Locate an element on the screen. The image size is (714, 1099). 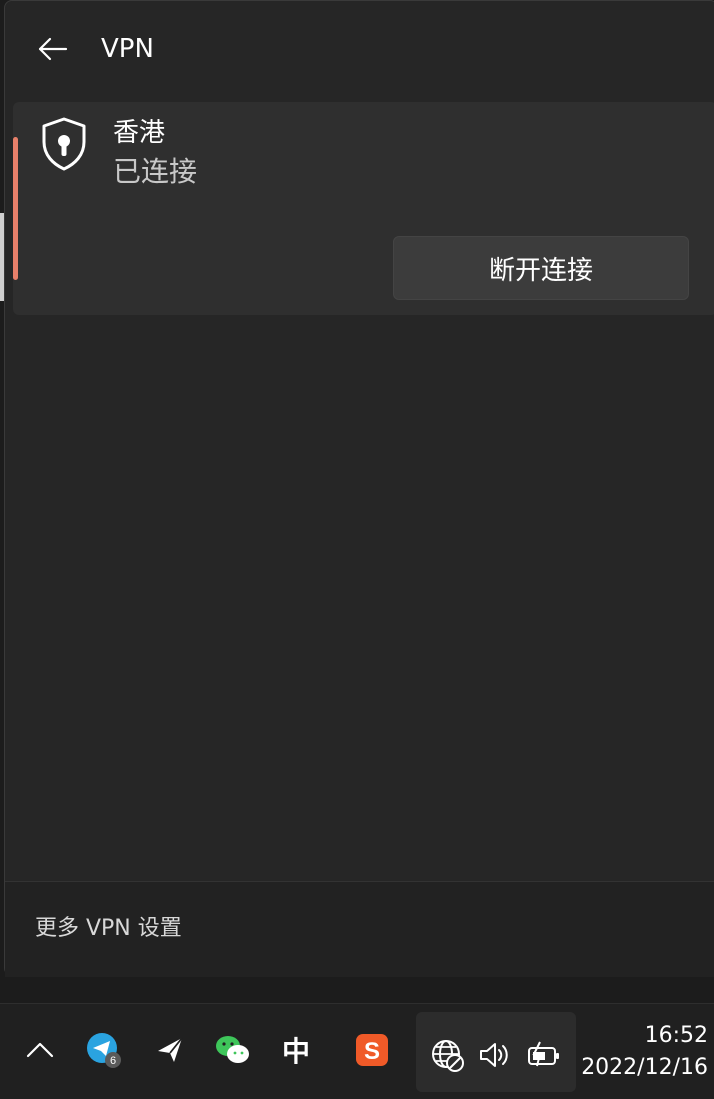
show-hidden-icons-button is located at coordinates (40, 1050).